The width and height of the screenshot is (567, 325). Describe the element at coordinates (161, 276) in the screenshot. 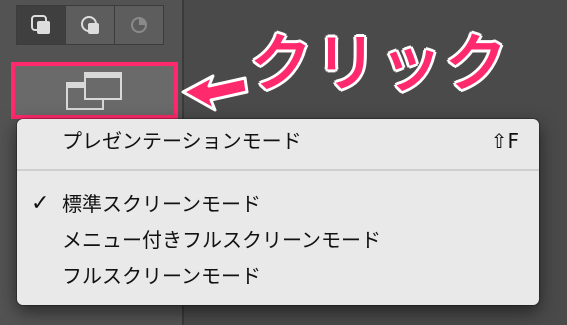

I see `menu-item-label: フルスクリーンモード` at that location.